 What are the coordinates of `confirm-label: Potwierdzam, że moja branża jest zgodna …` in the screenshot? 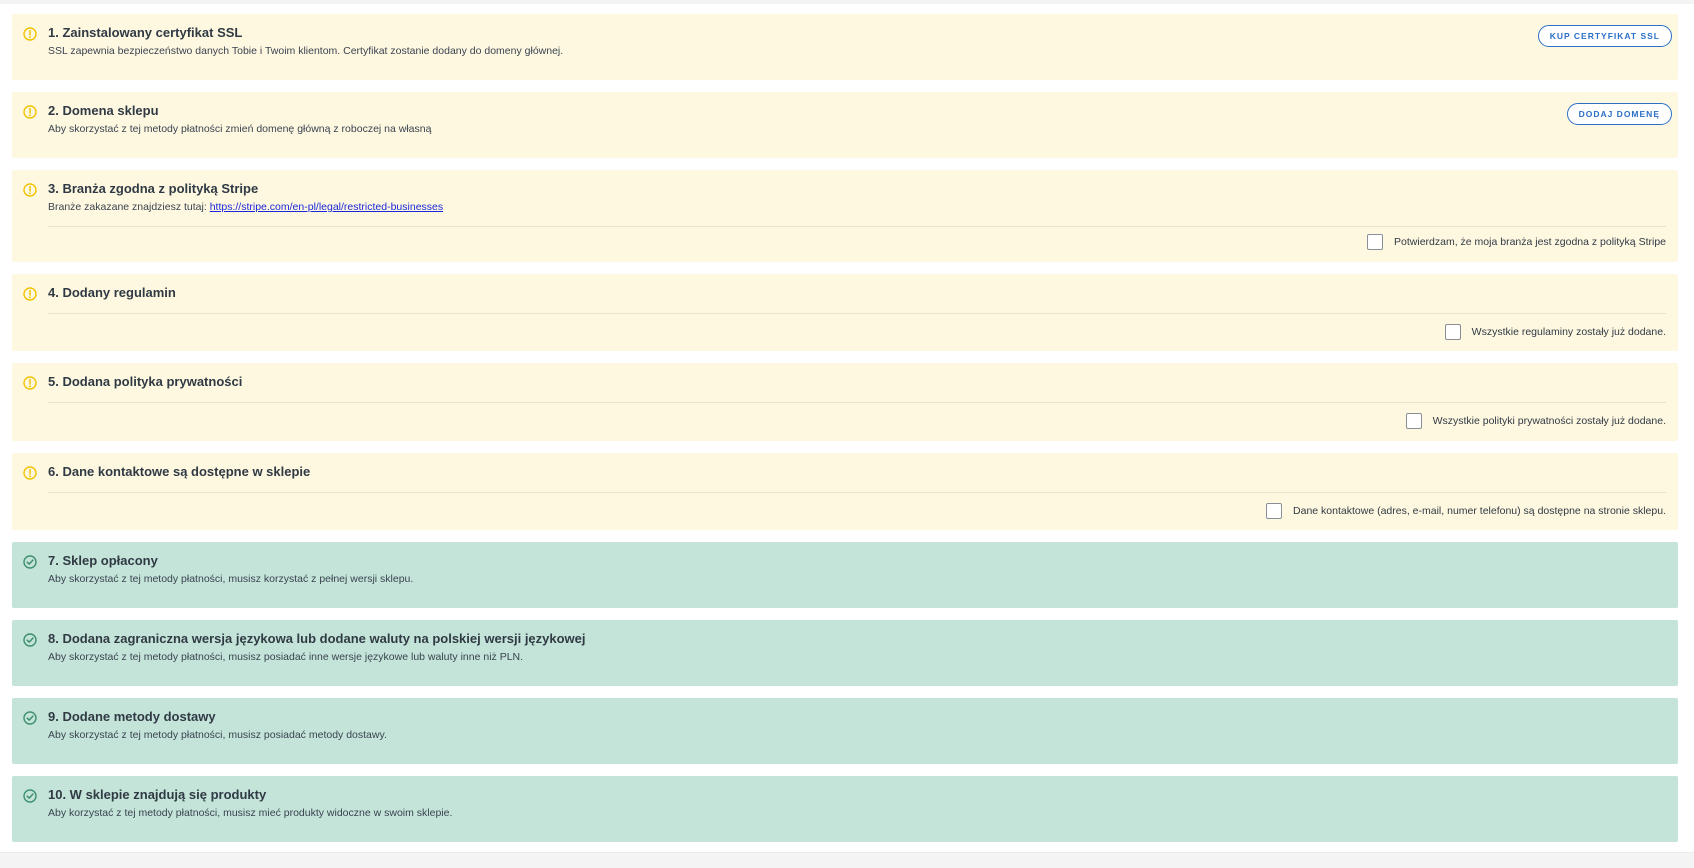 It's located at (1530, 242).